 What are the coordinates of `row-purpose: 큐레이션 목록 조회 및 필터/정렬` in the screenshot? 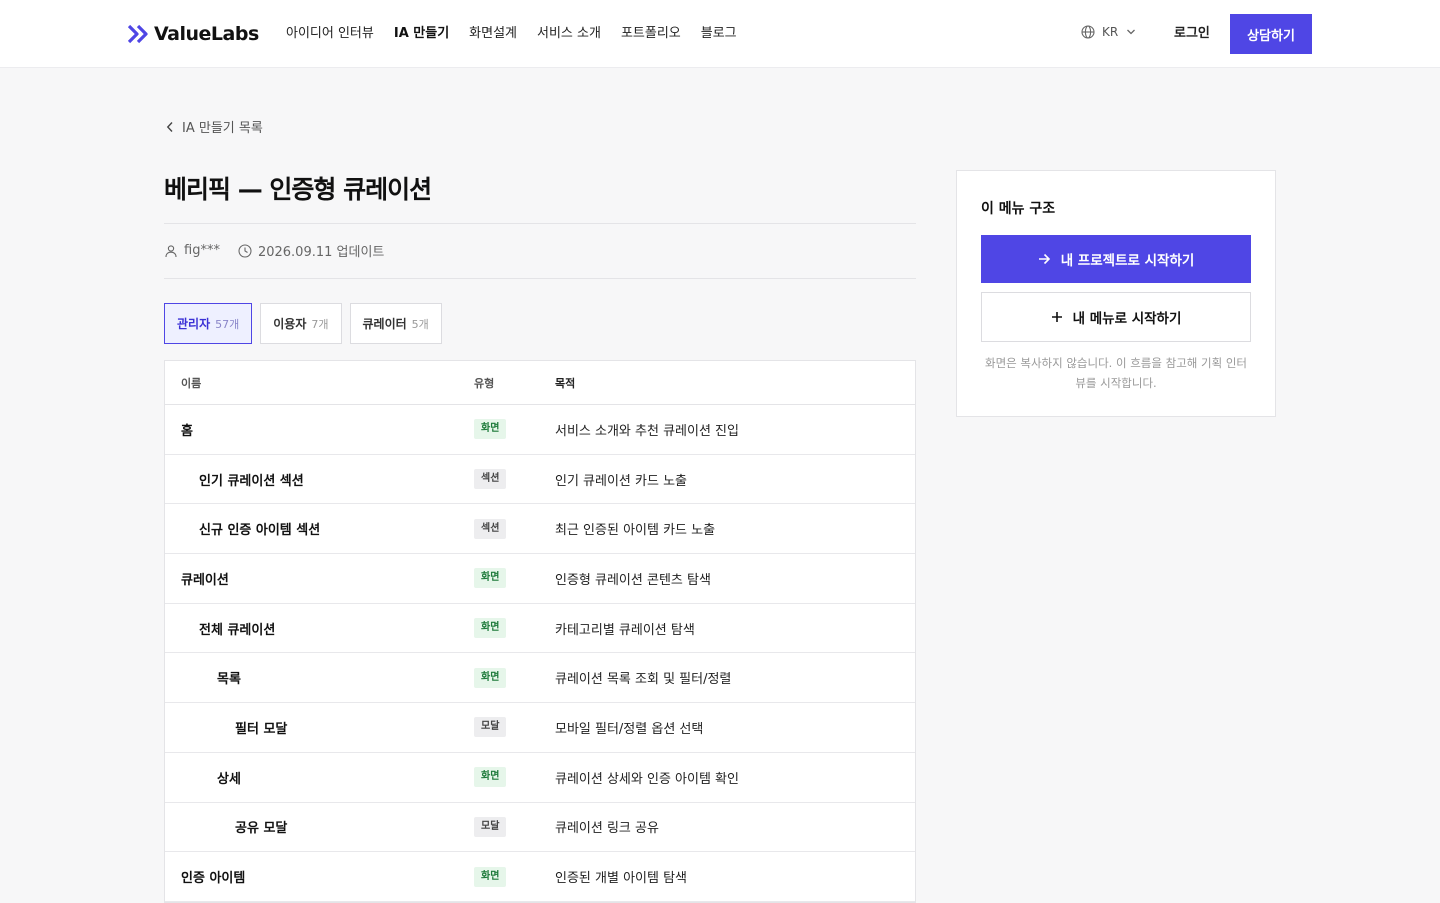 It's located at (643, 680).